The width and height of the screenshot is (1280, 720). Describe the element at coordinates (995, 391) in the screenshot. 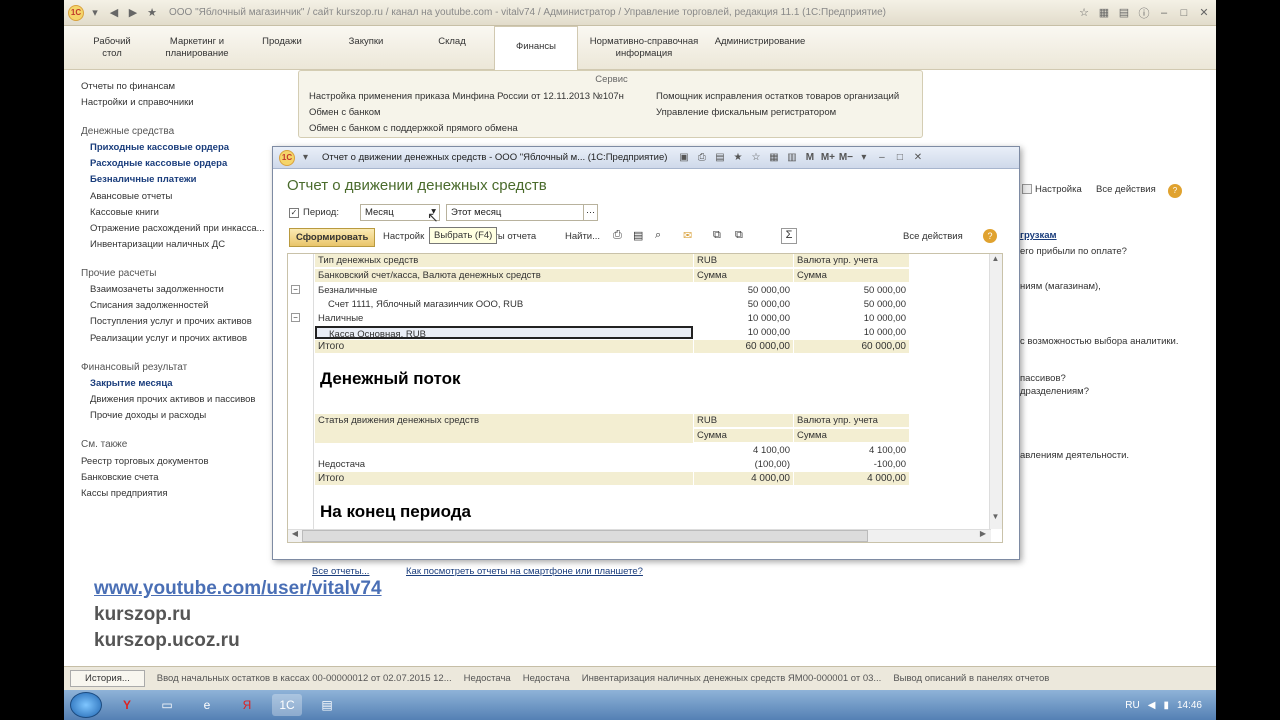

I see `vertical-scrollbar` at that location.